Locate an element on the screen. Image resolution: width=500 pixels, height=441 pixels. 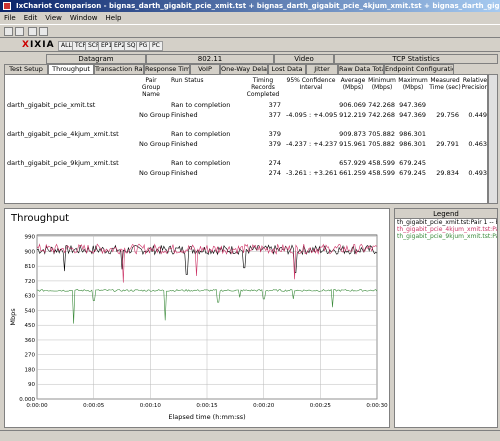
y-tick-label: 450 is located at coordinates (30, 326).